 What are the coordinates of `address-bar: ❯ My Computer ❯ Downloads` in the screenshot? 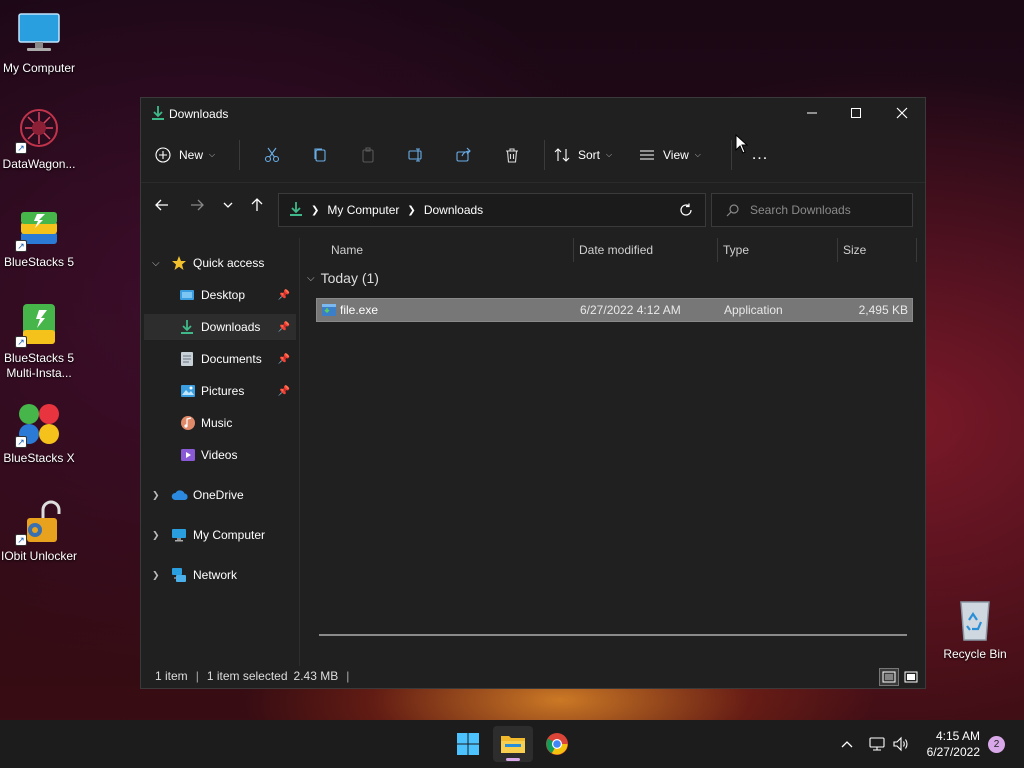 It's located at (489, 210).